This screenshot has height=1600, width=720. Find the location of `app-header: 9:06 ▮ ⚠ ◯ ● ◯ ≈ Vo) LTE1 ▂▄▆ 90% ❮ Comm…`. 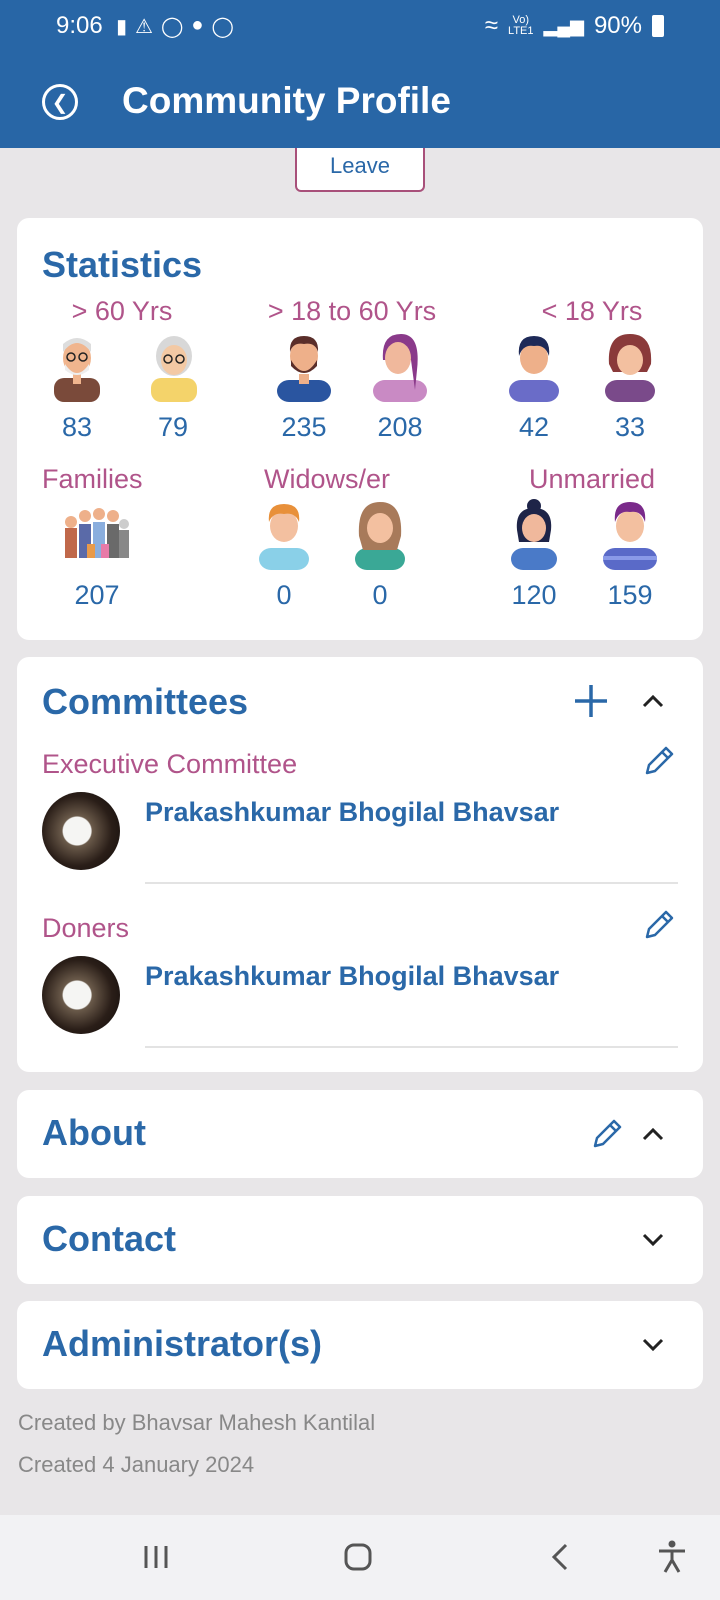

app-header: 9:06 ▮ ⚠ ◯ ● ◯ ≈ Vo) LTE1 ▂▄▆ 90% ❮ Comm… is located at coordinates (360, 74).